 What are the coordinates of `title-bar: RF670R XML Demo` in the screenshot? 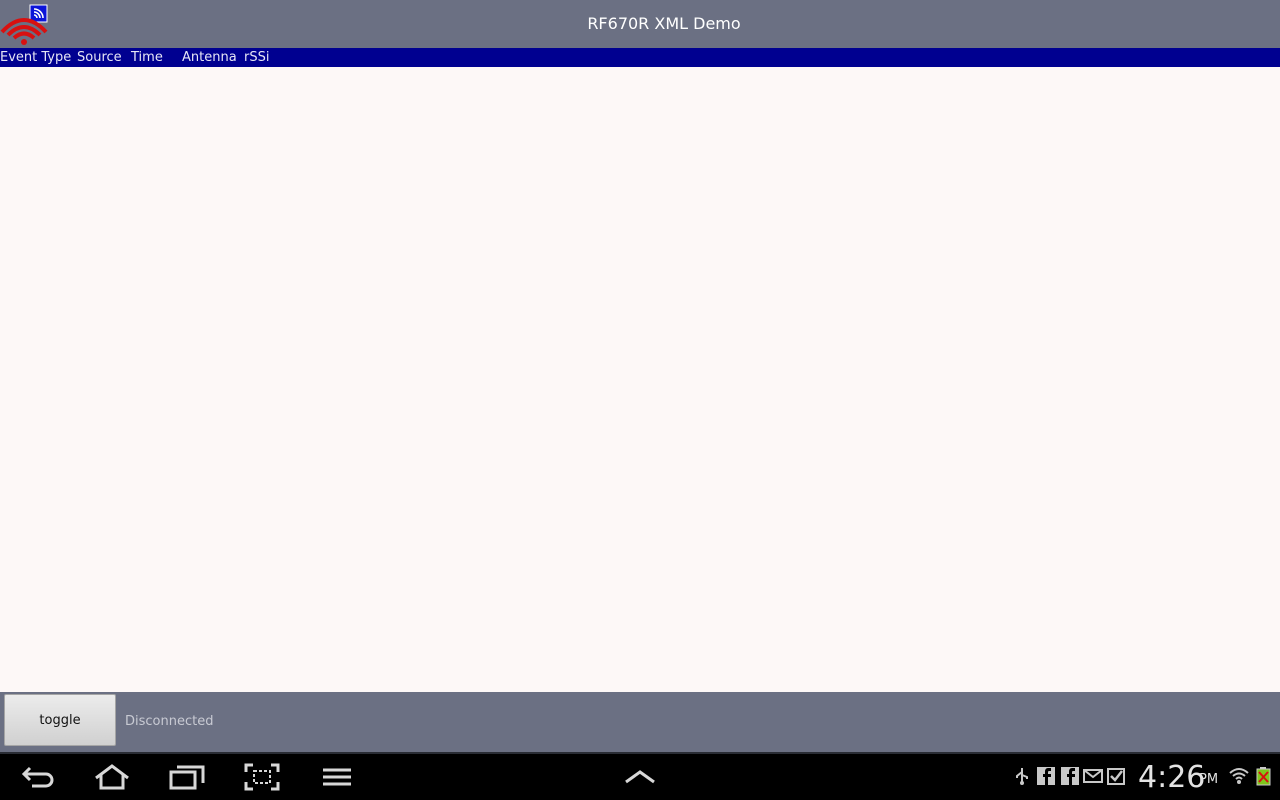 It's located at (640, 24).